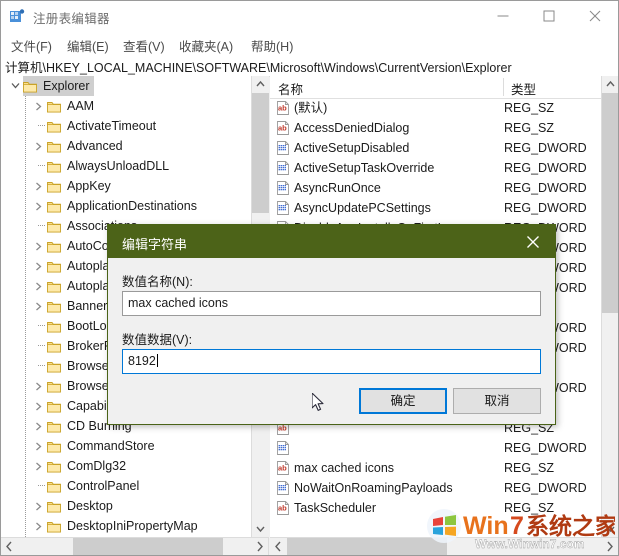 The image size is (619, 556). I want to click on minimize-button, so click(503, 15).